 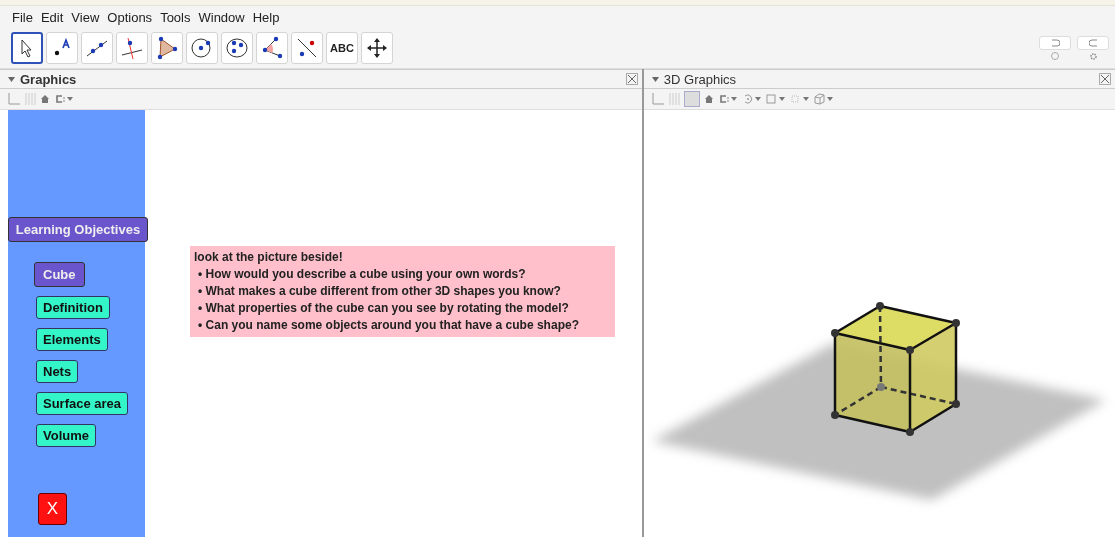 I want to click on menu-item: Help, so click(x=266, y=17).